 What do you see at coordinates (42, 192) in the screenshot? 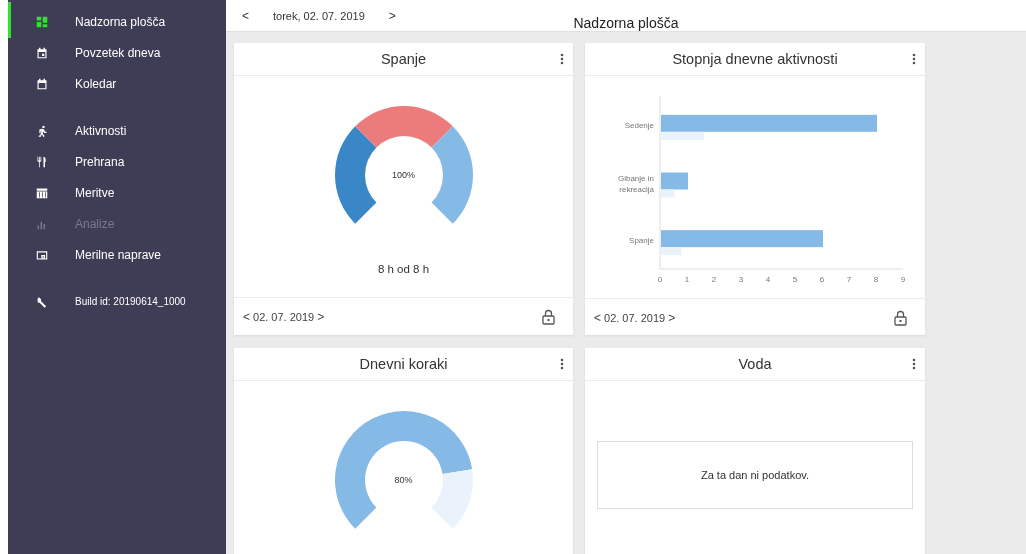
I see `table-icon` at bounding box center [42, 192].